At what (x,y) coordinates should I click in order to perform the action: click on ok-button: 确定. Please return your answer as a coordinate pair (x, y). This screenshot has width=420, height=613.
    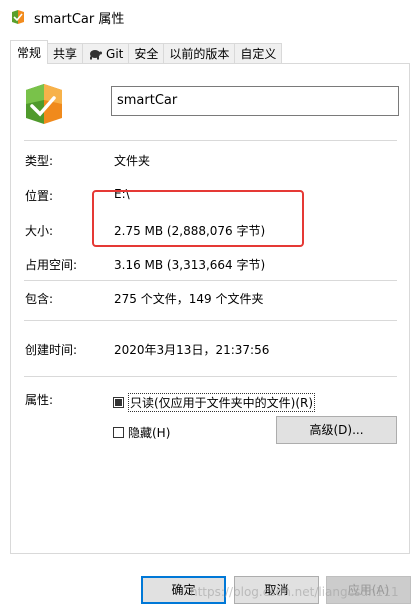
    Looking at the image, I should click on (183, 590).